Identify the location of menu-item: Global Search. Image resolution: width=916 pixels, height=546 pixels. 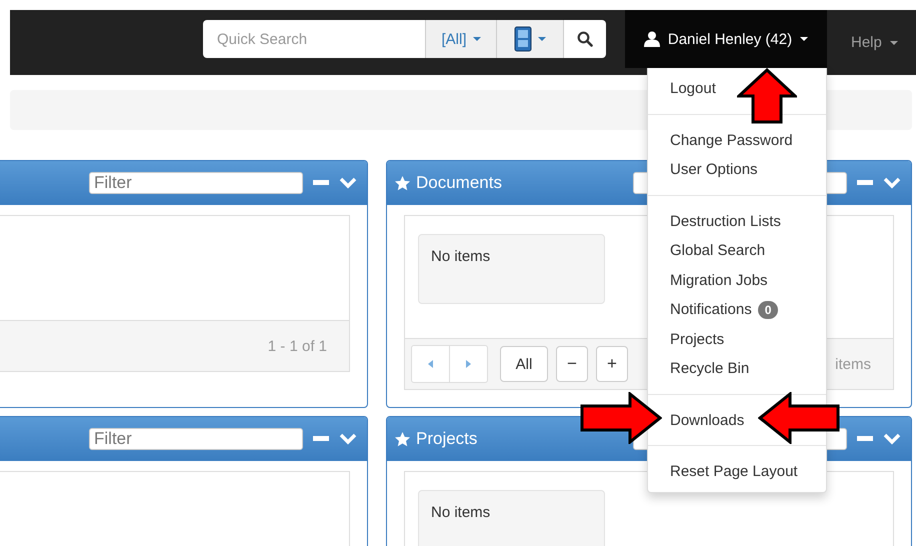
(718, 251).